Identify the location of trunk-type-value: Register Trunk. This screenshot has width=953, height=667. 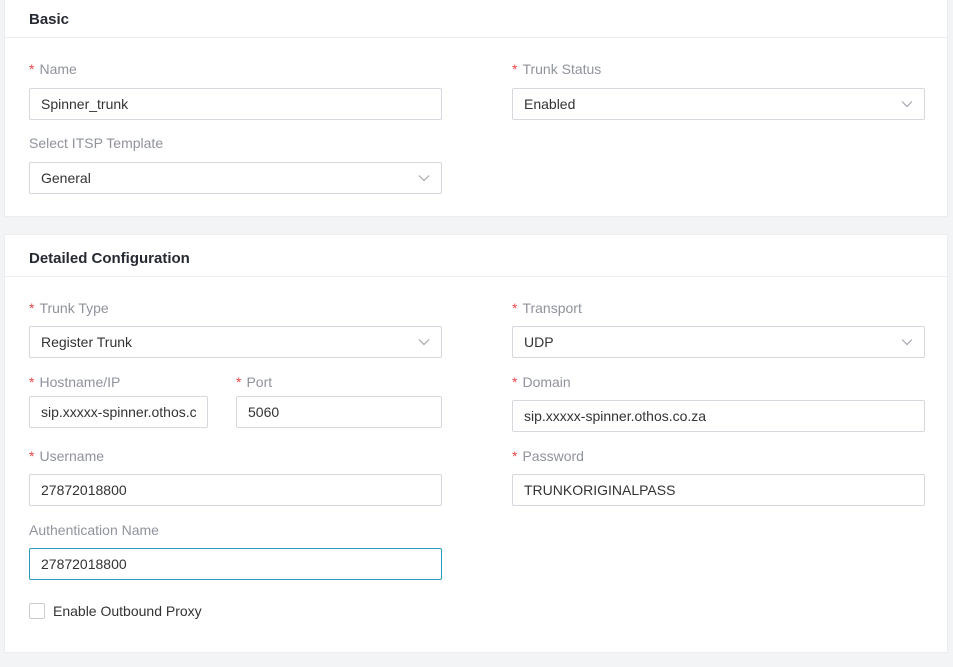
(87, 342).